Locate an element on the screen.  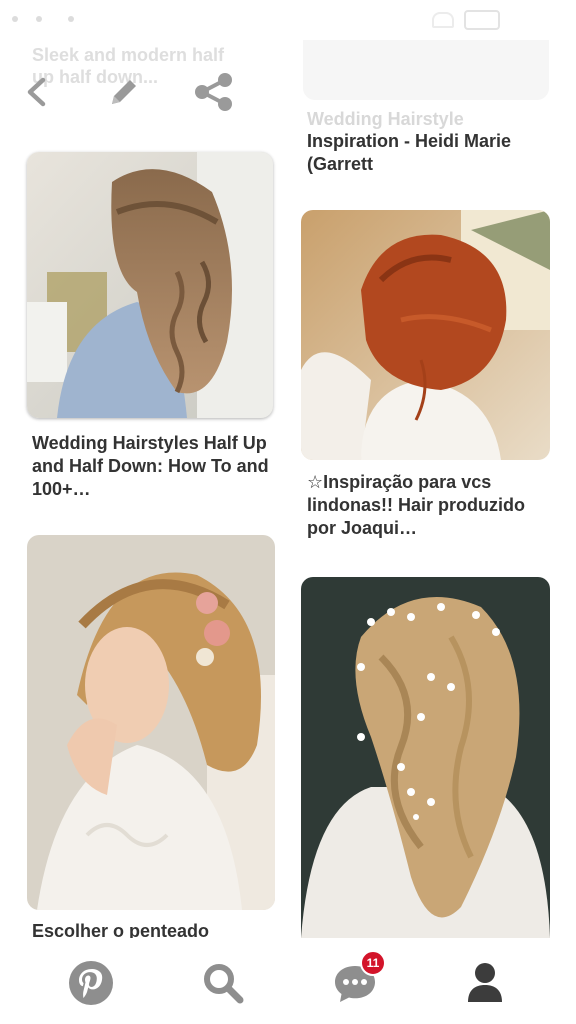
pinterest-logo-icon is located at coordinates (91, 983).